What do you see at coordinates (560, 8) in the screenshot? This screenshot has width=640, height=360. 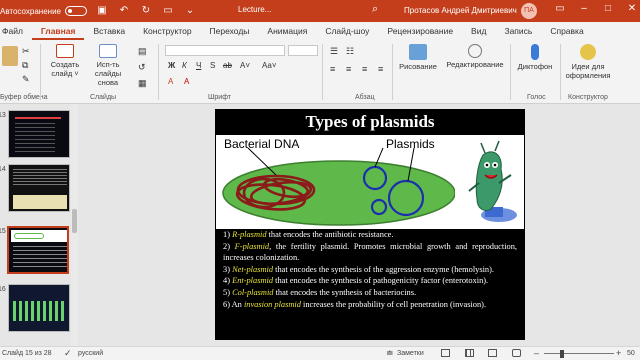 I see `ribbon-display-icon: ▭` at bounding box center [560, 8].